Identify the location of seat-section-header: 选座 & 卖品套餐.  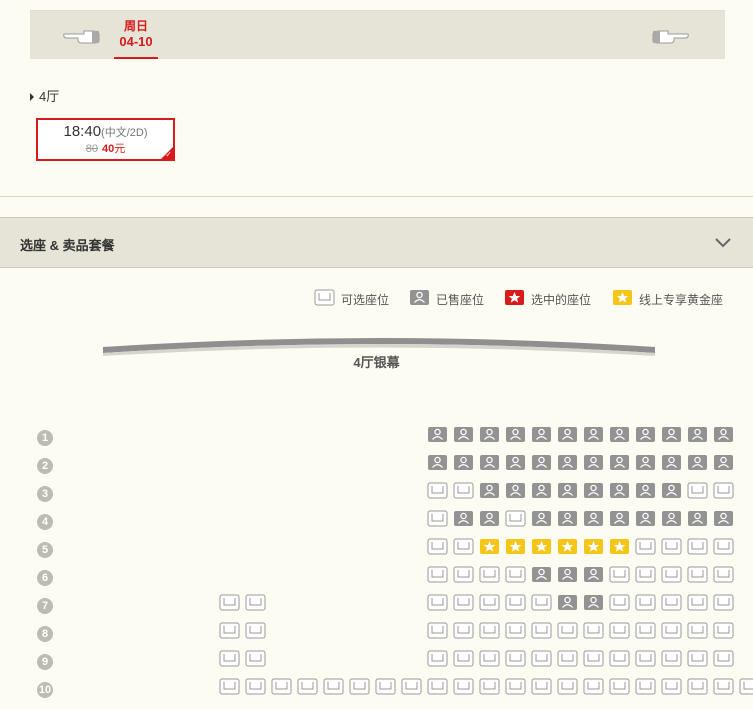
(376, 242).